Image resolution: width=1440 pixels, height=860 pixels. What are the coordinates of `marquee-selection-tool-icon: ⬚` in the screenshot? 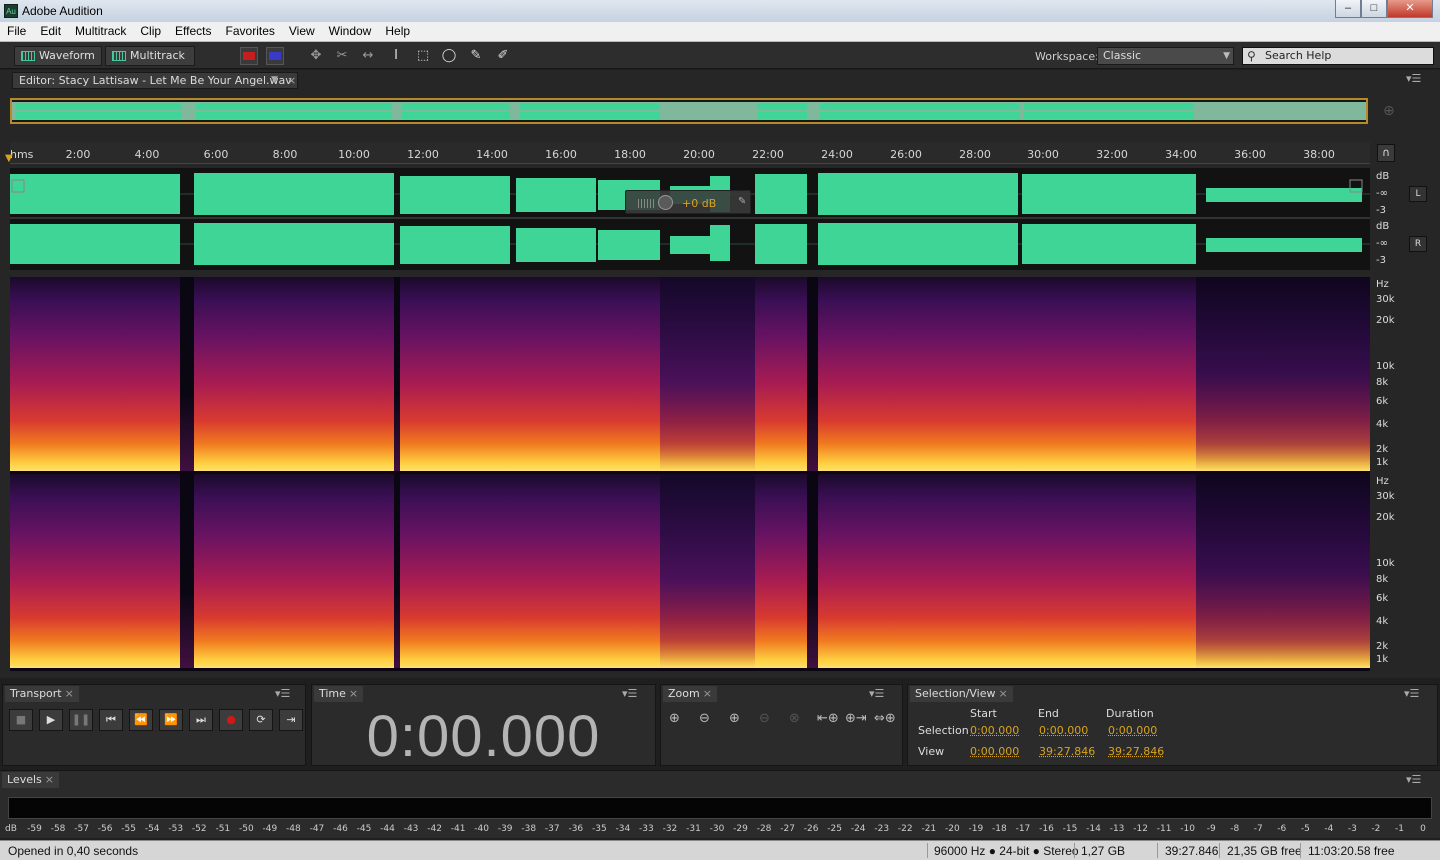 It's located at (423, 56).